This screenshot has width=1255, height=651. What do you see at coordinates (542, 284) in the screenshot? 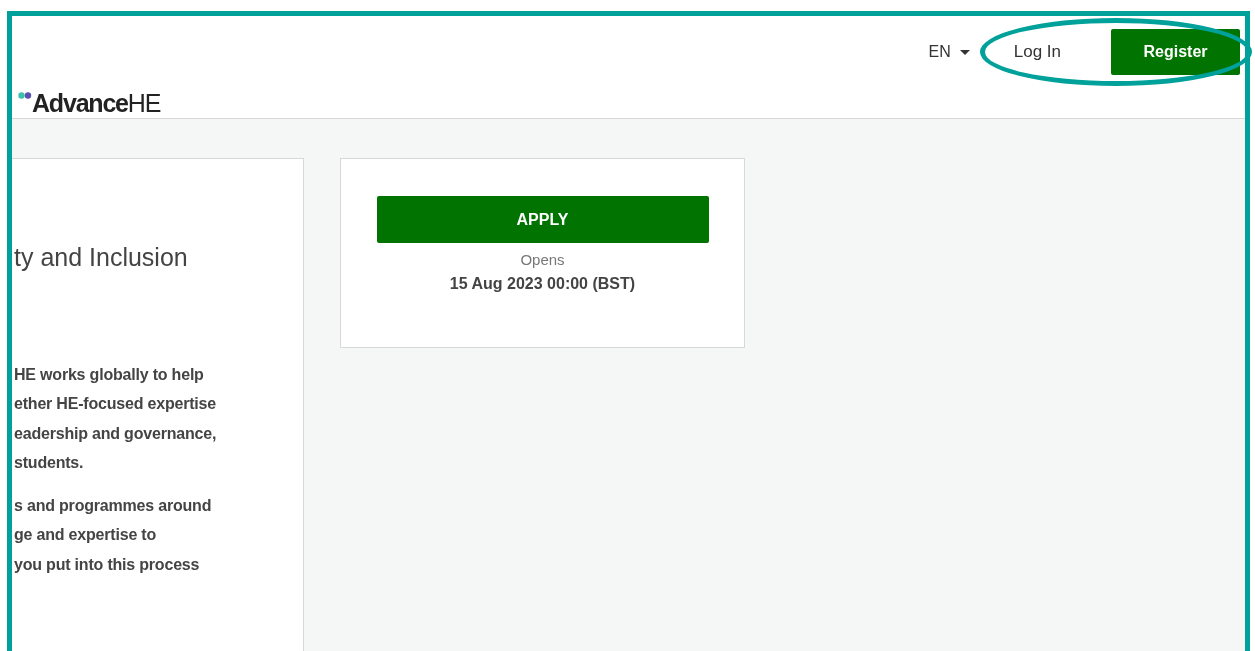
I see `opens-date: 15 Aug 2023 00:00 (BST)` at bounding box center [542, 284].